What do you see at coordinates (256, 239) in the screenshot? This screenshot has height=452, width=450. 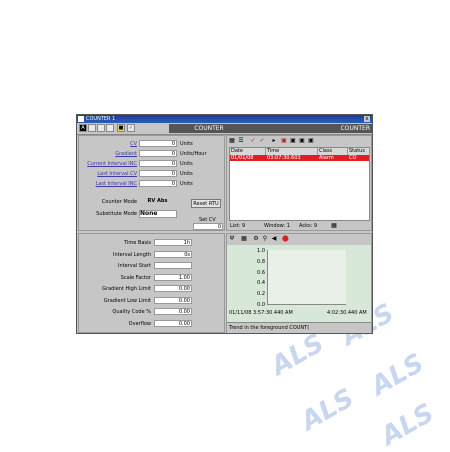 I see `settings-icon: ⚙` at bounding box center [256, 239].